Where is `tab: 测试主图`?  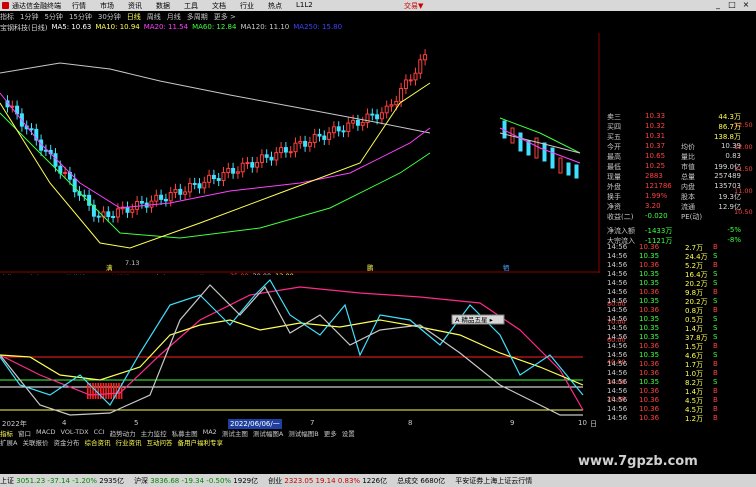 tab: 测试主图 is located at coordinates (235, 433).